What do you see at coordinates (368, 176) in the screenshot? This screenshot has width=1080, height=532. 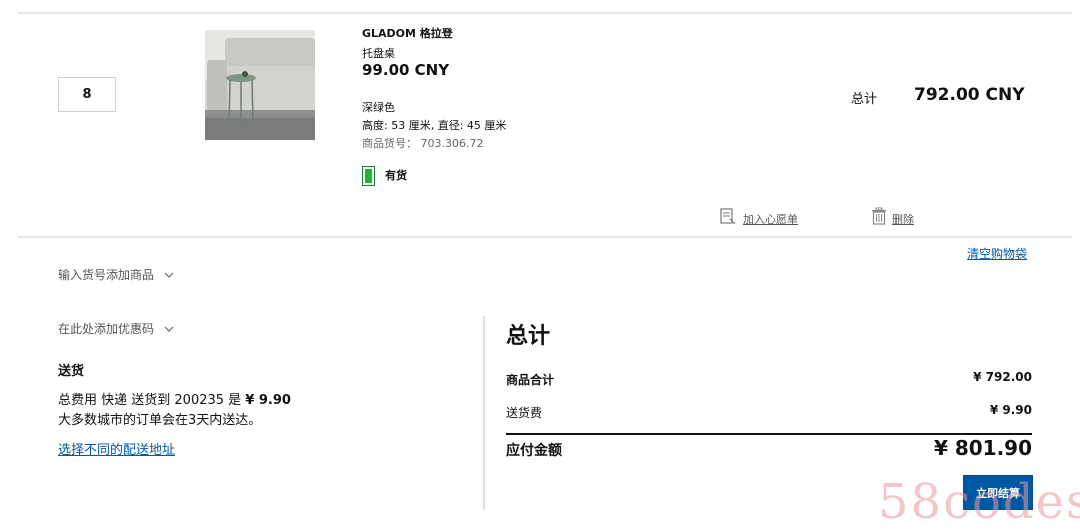 I see `stock-indicator-icon` at bounding box center [368, 176].